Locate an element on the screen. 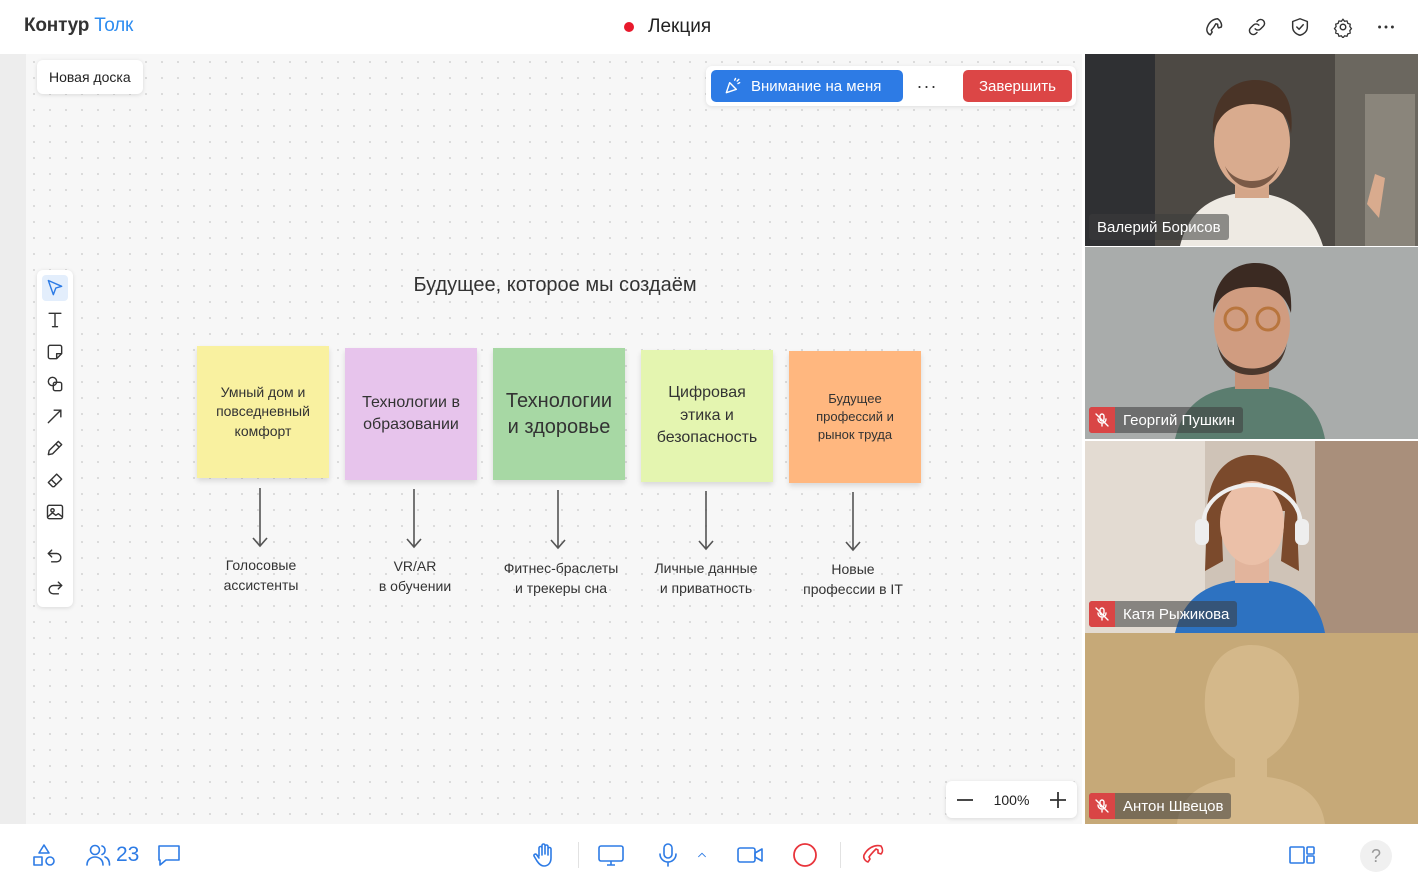 This screenshot has height=886, width=1418. redo-icon is located at coordinates (55, 588).